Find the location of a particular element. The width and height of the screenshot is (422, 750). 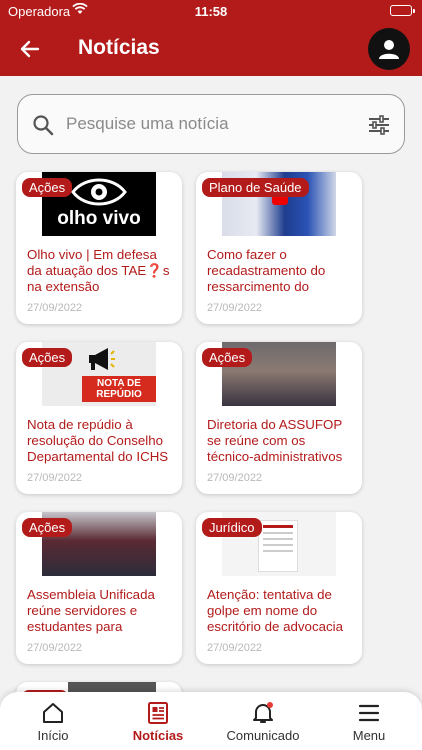

menu-icon is located at coordinates (369, 713).